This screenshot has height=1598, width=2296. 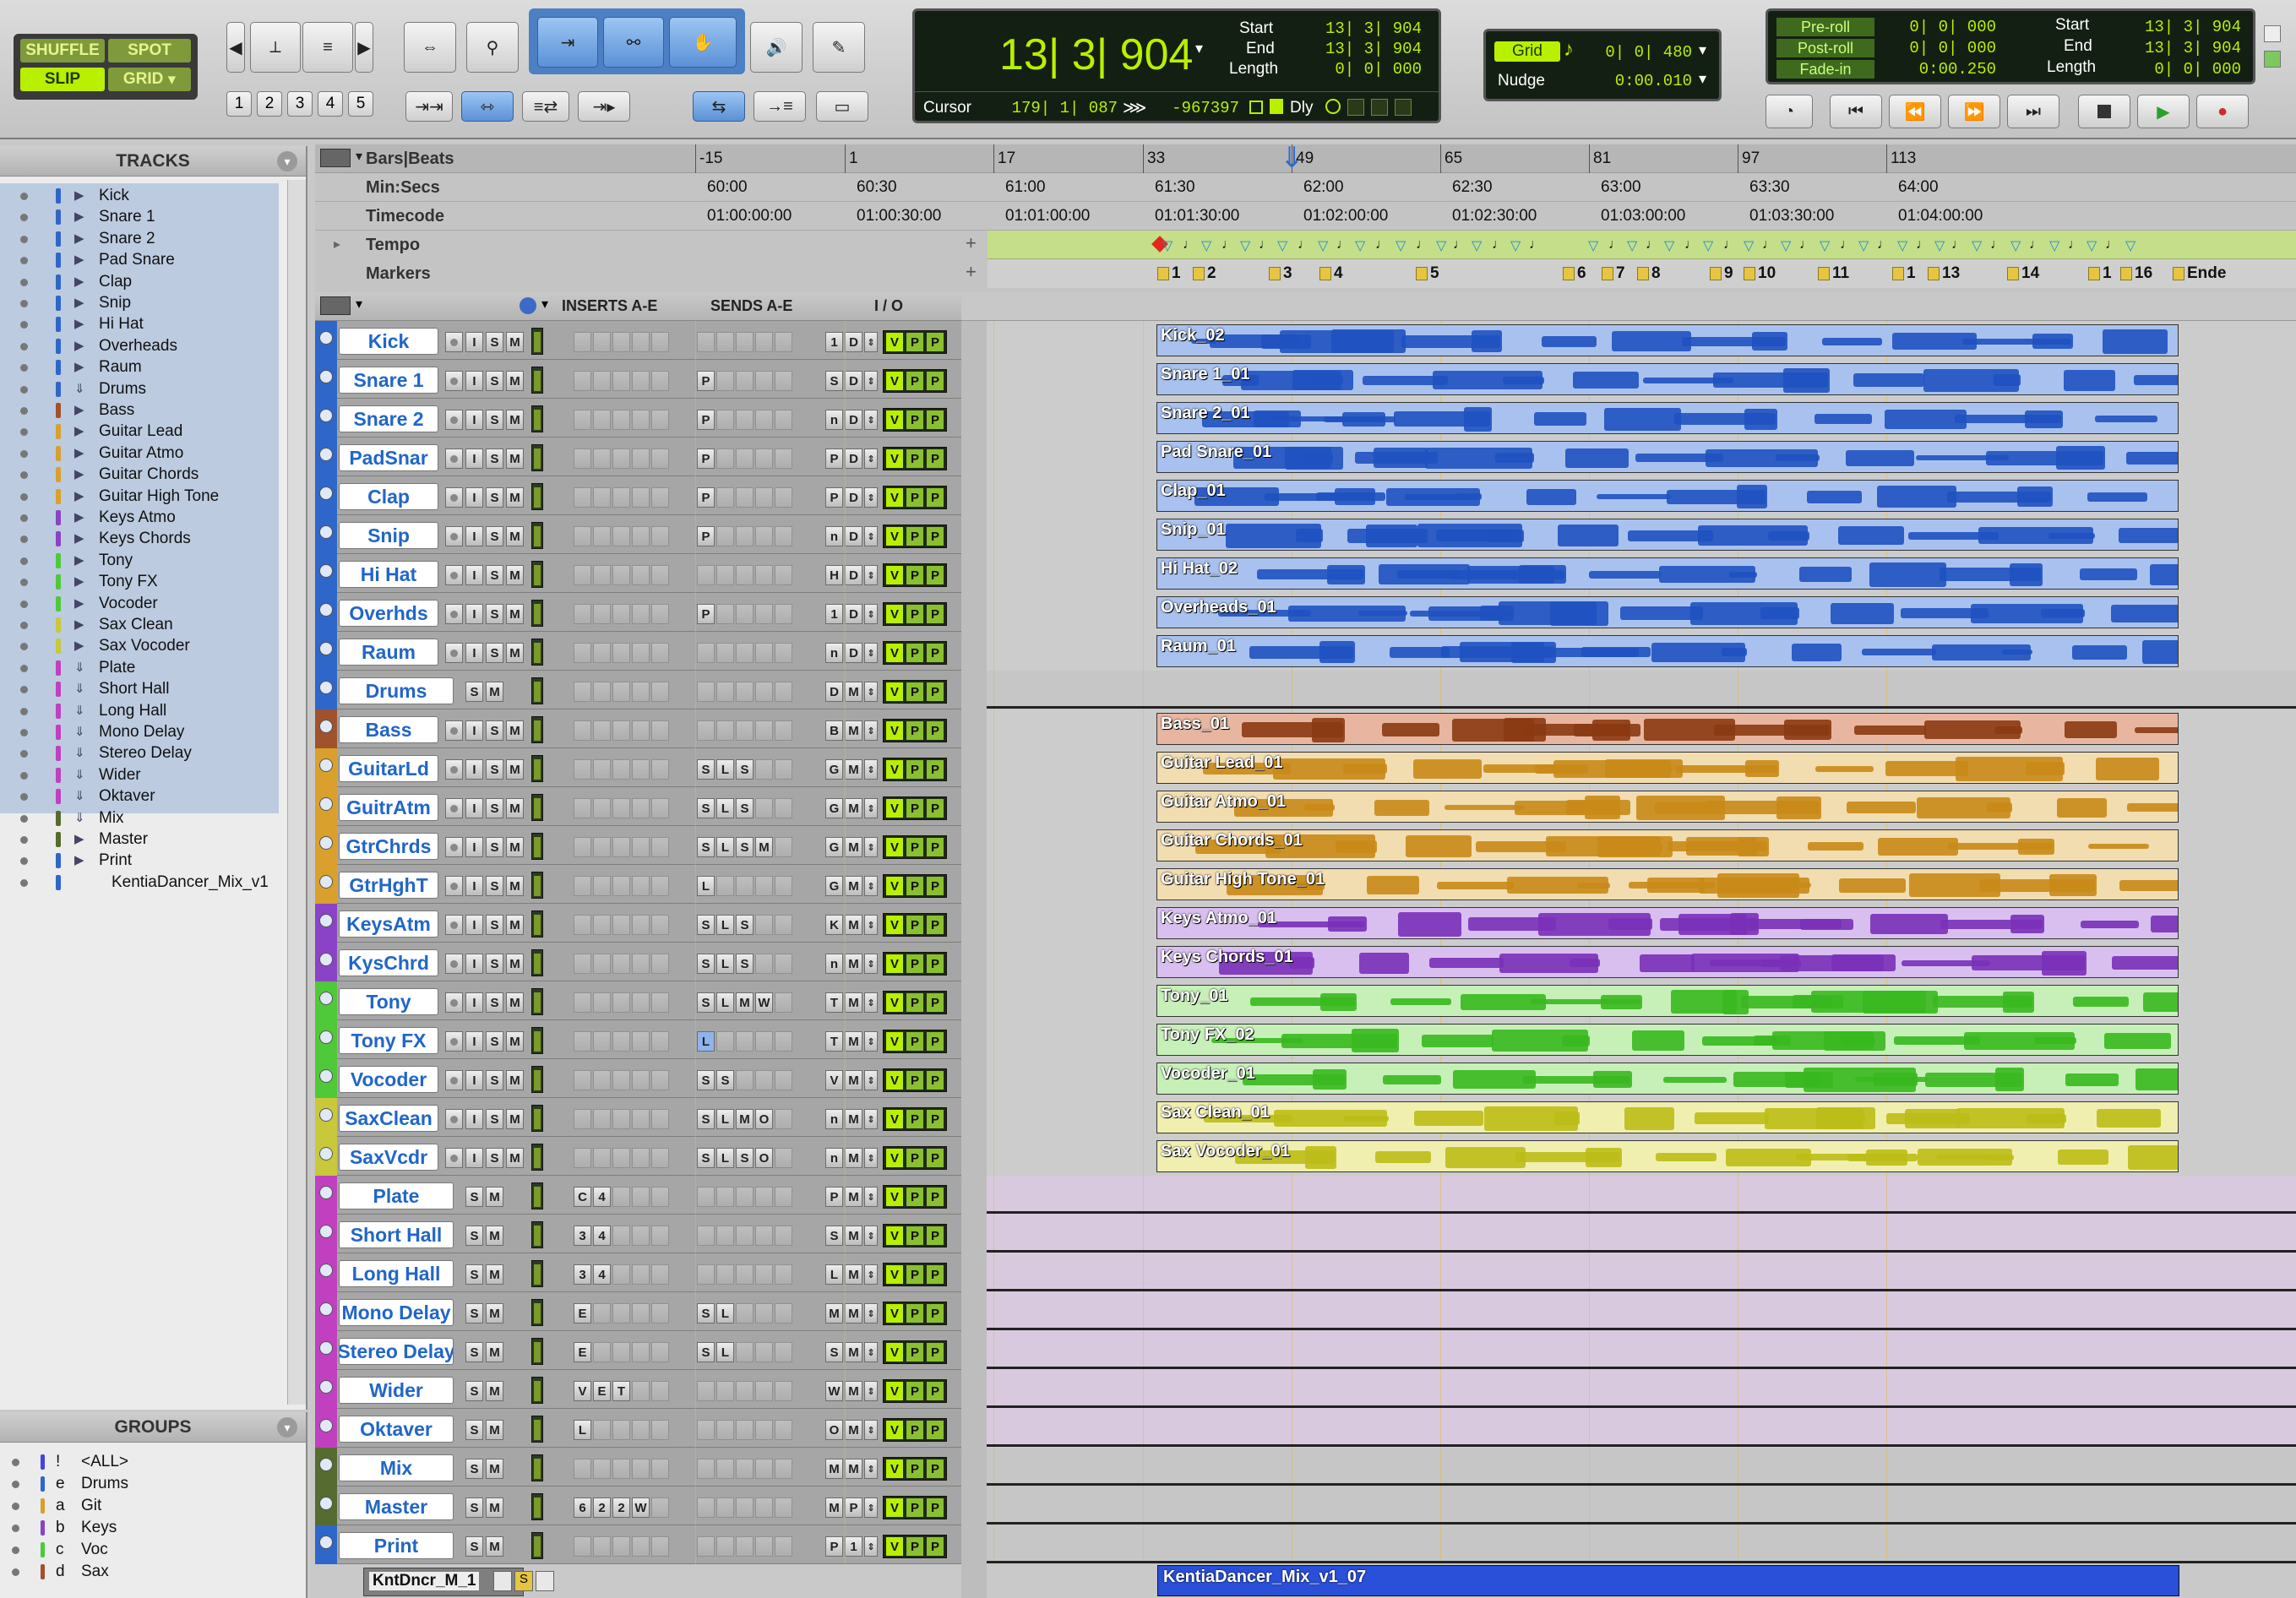 I want to click on zoom-preset-button: 1, so click(x=239, y=104).